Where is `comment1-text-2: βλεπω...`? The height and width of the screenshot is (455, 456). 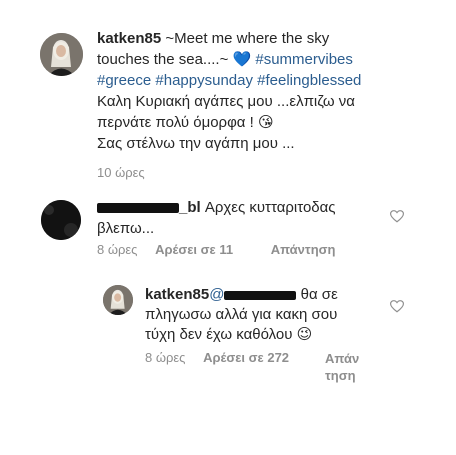 comment1-text-2: βλεπω... is located at coordinates (126, 228).